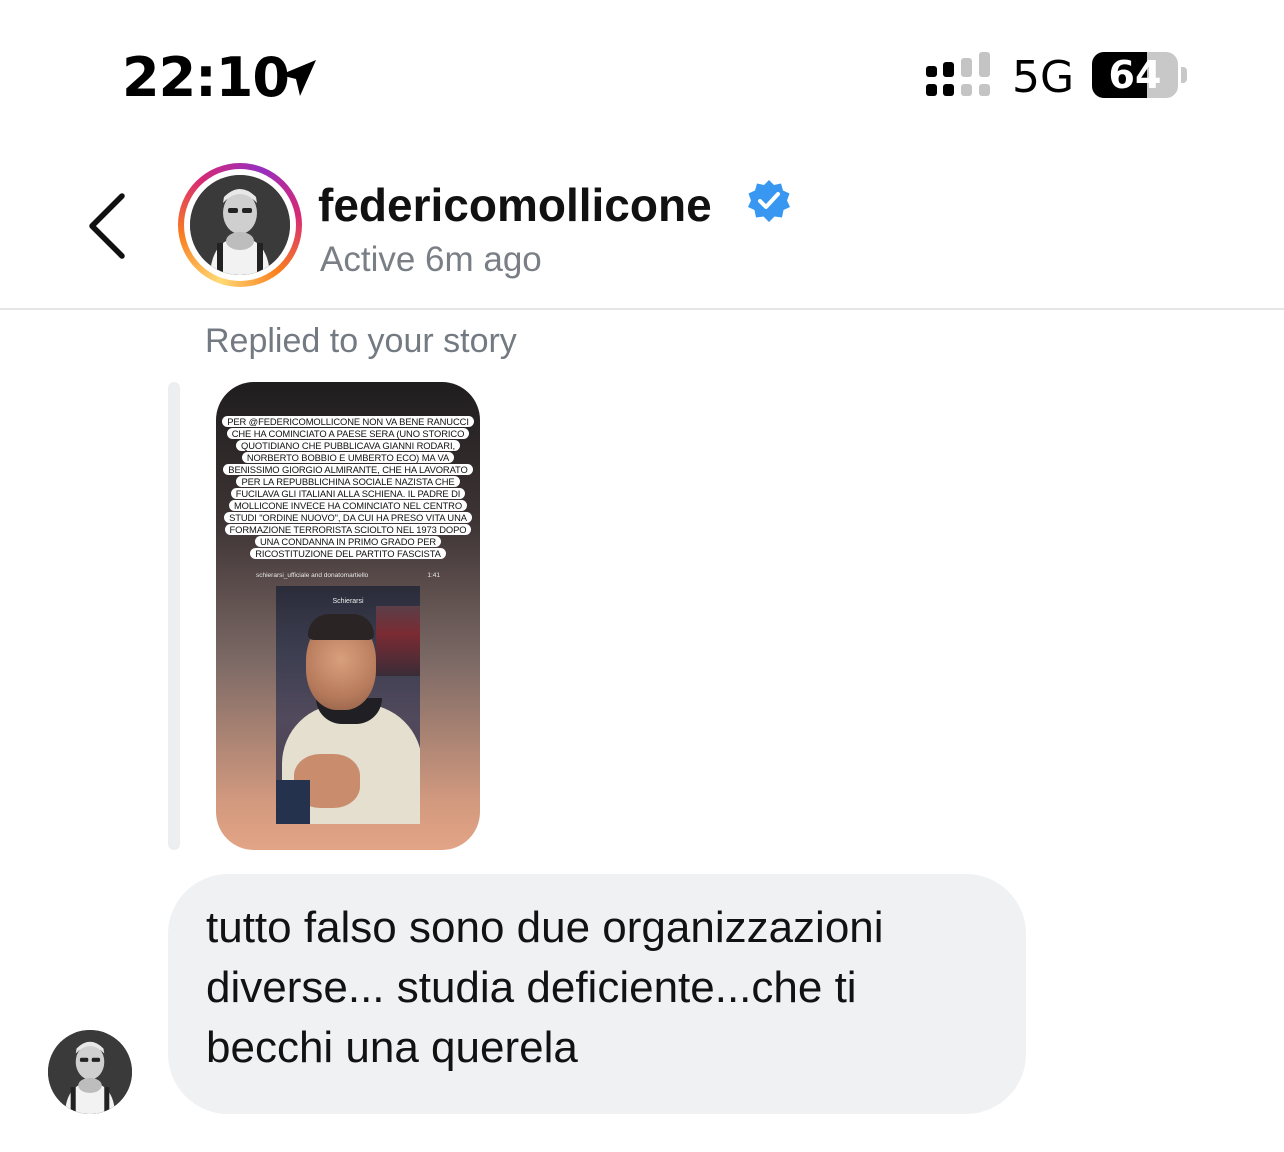  I want to click on chat-header: federicomollicone Active 6m ago, so click(642, 230).